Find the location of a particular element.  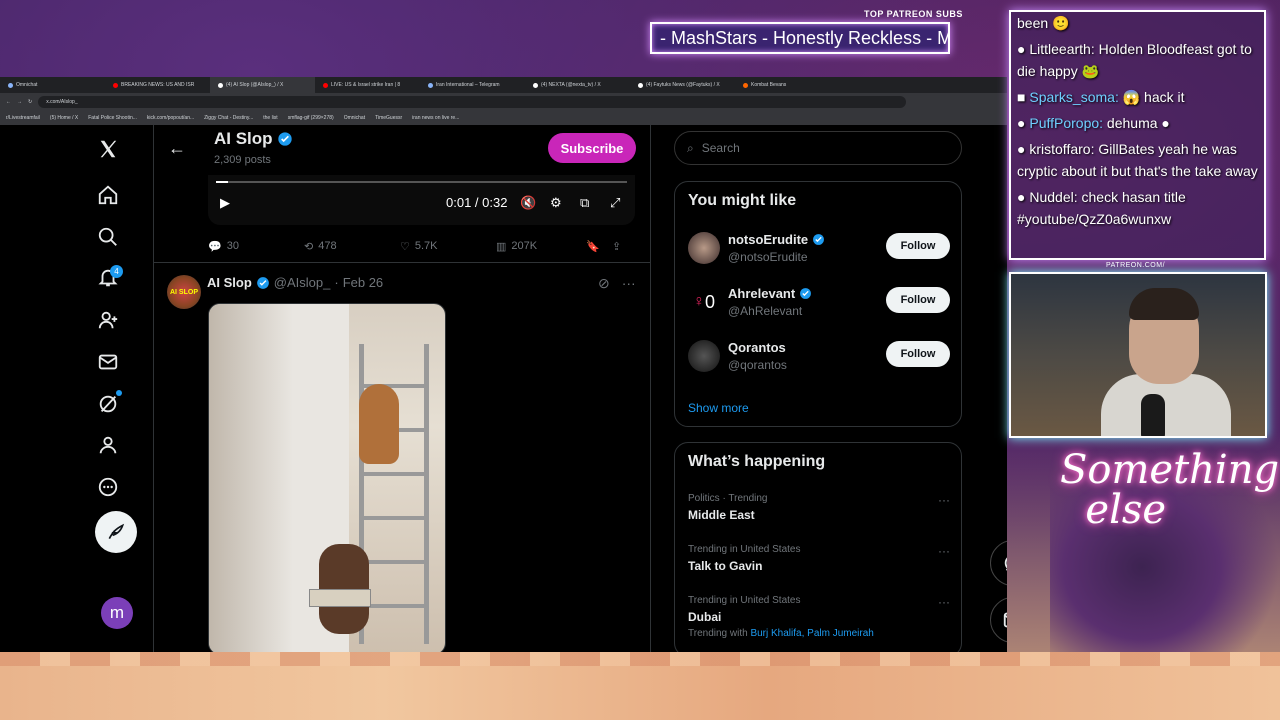

suggested-user: ♀ 0 Ahrelevant @AhRelevant Follow is located at coordinates (819, 304).